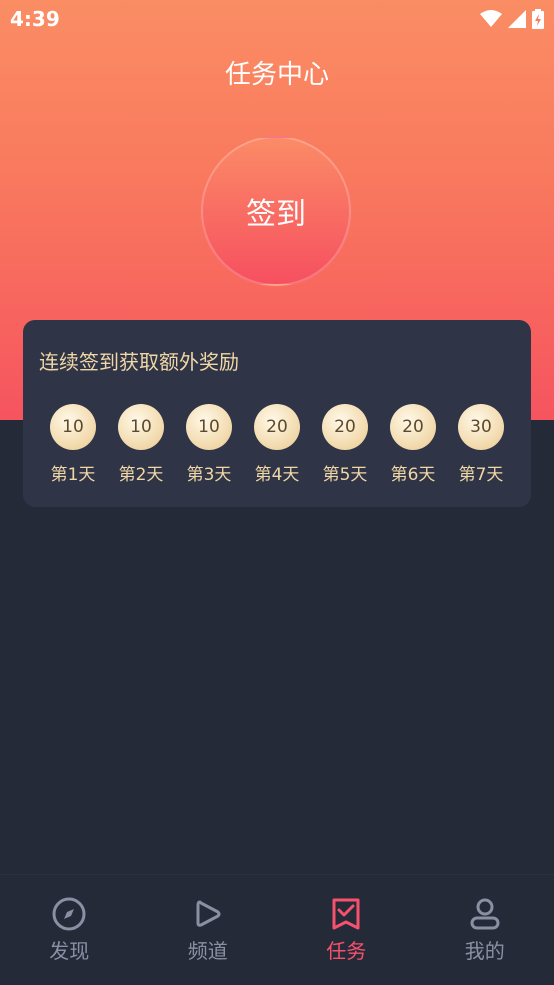 This screenshot has height=985, width=554. Describe the element at coordinates (481, 427) in the screenshot. I see `reward-coin: 30` at that location.